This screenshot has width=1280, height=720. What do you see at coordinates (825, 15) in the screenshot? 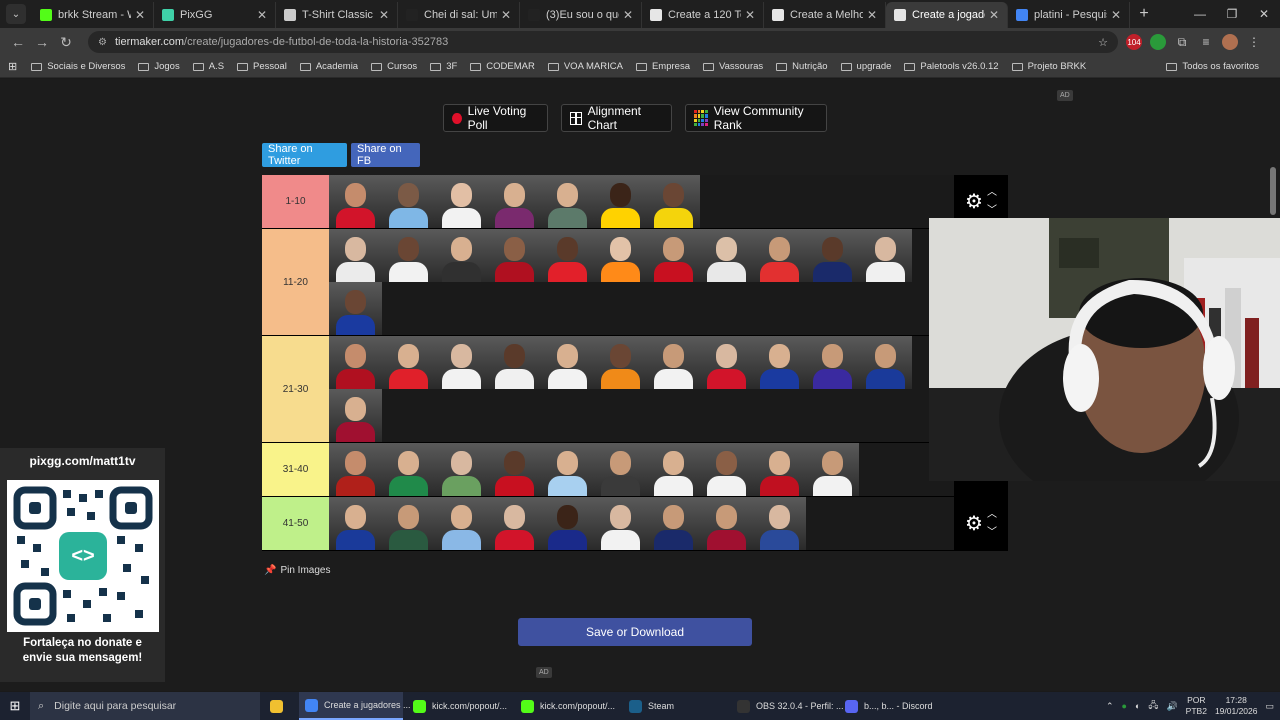
I see `browser-tab: Create a Melhores lu ✕` at bounding box center [825, 15].